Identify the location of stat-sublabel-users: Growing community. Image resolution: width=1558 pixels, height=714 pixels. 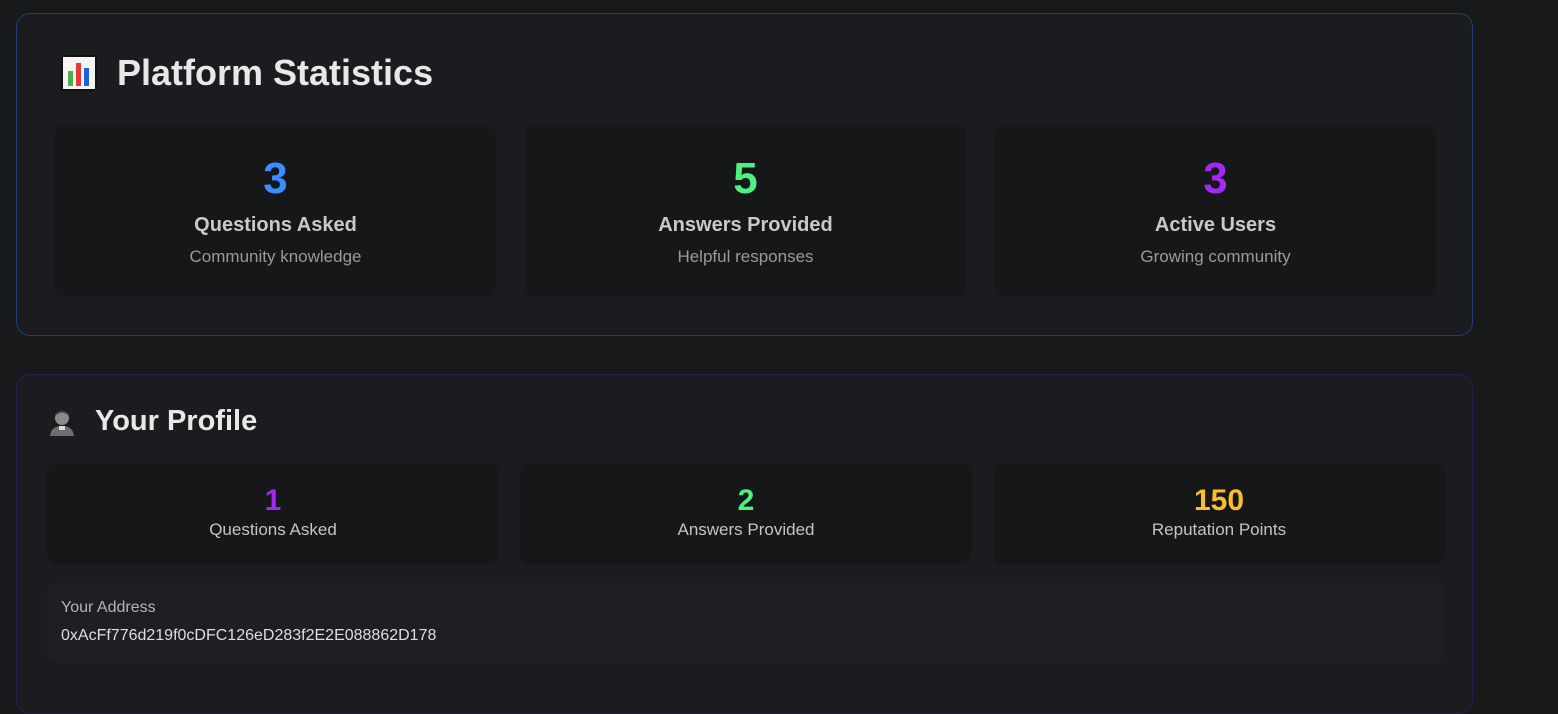
(1215, 256).